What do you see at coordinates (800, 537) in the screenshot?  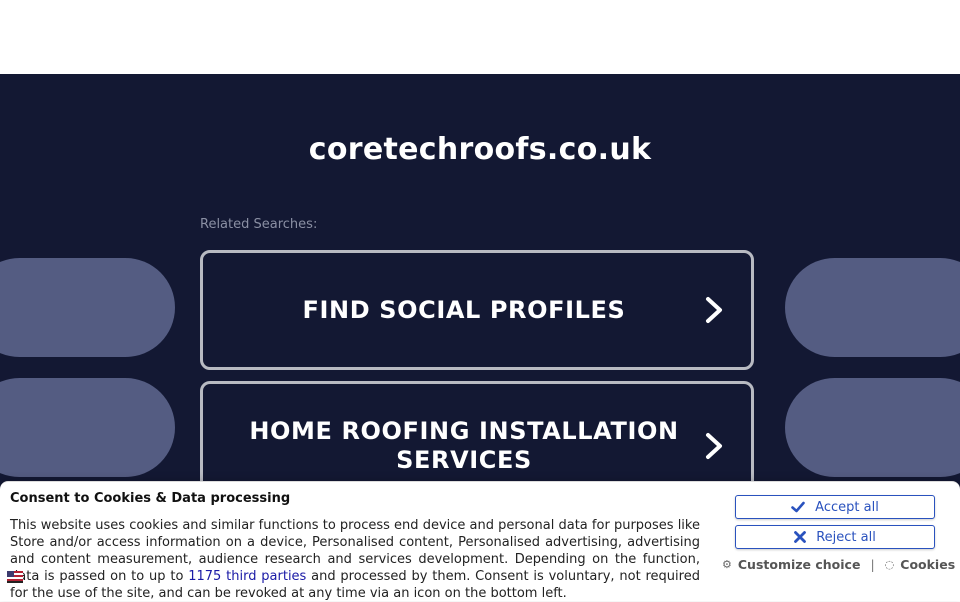 I see `close-icon` at bounding box center [800, 537].